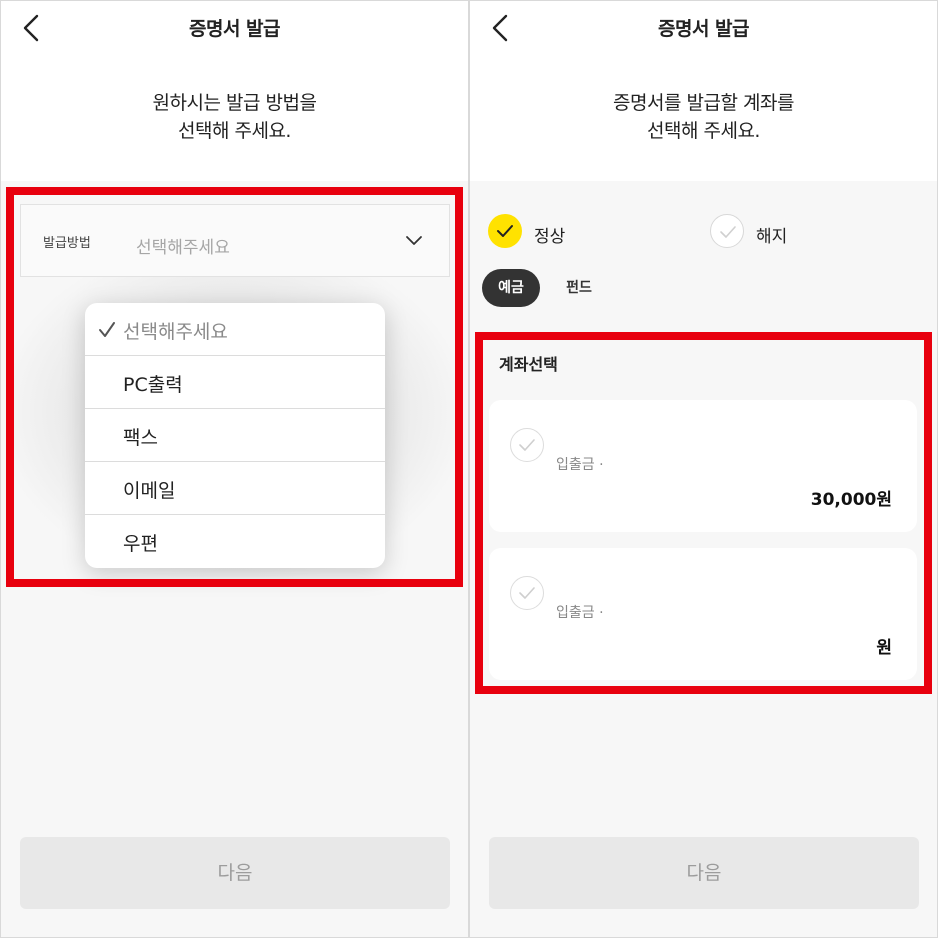 This screenshot has width=938, height=938. I want to click on radio-selected-indicator, so click(505, 231).